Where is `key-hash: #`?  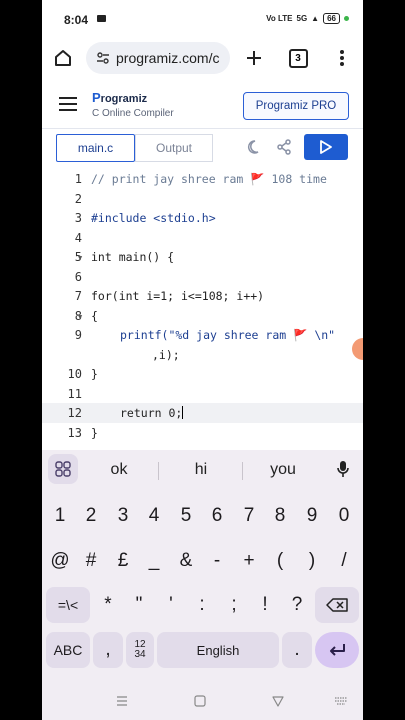
key-hash: # is located at coordinates (91, 561).